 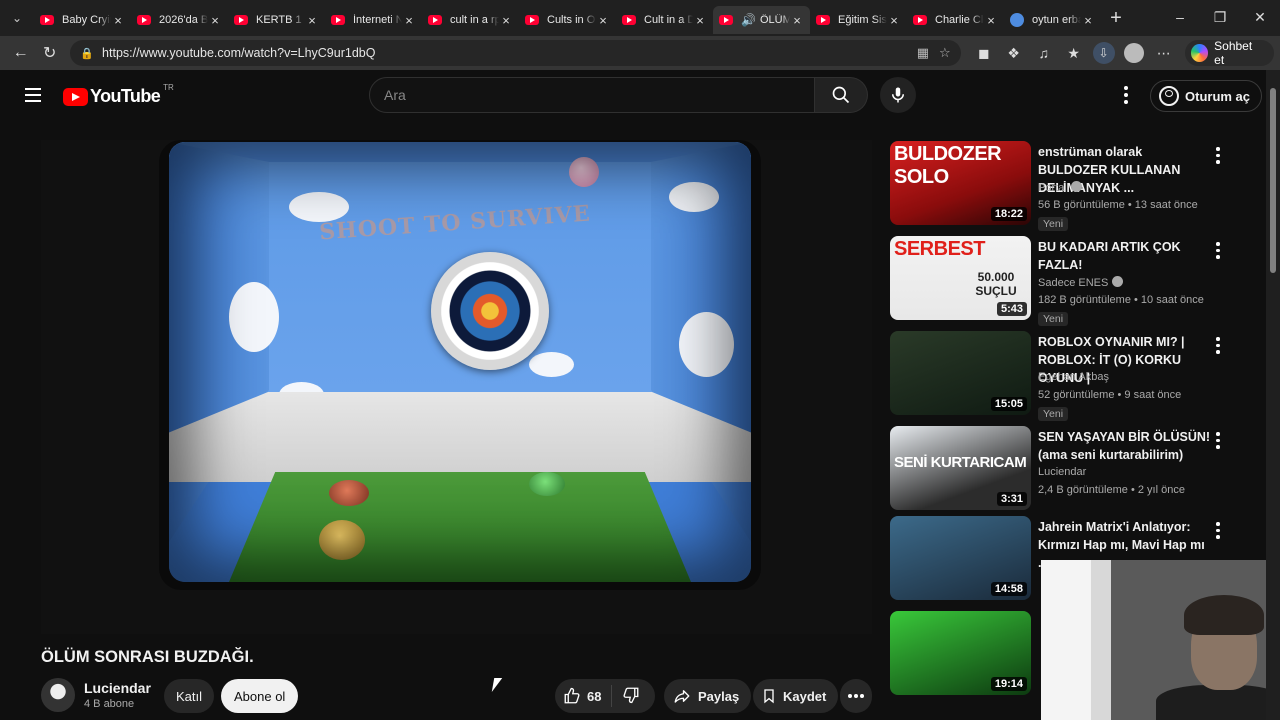 I want to click on download-icon: ⇩, so click(x=1103, y=53).